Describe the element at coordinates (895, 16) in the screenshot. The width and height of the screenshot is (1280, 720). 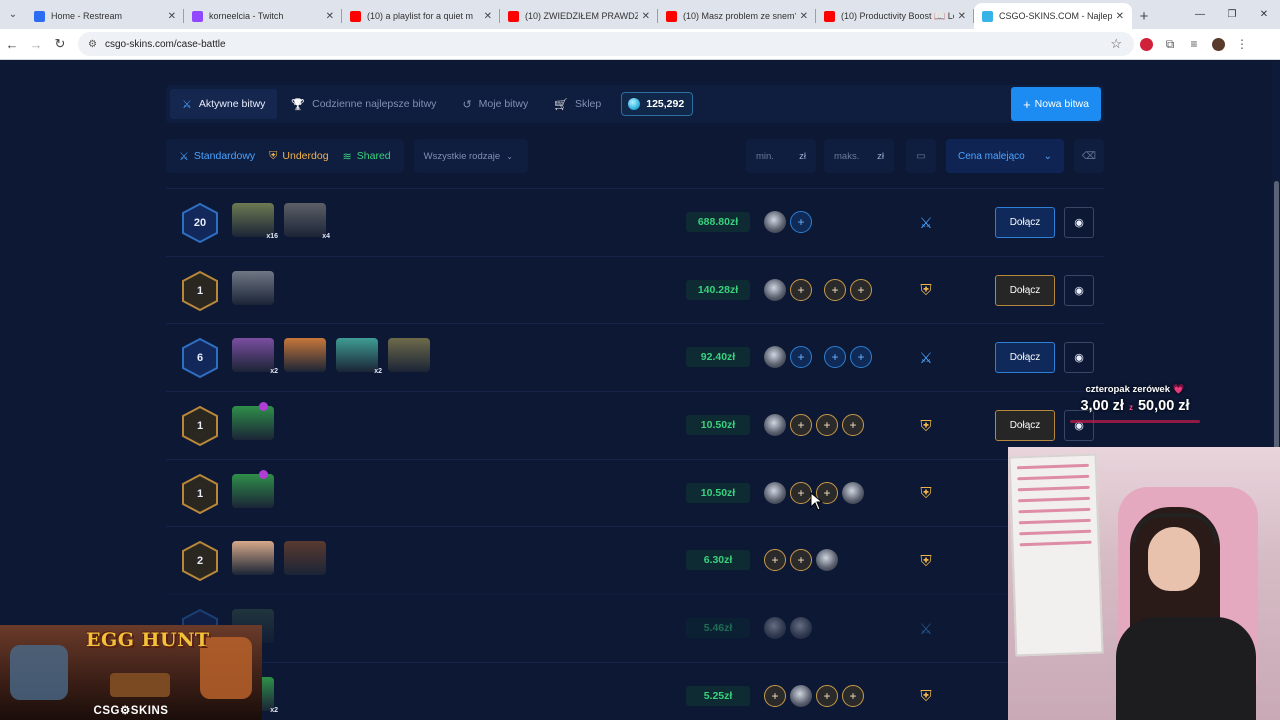
I see `browser-tab: (10) Productivity Boost 📖 Lofi ✕` at that location.